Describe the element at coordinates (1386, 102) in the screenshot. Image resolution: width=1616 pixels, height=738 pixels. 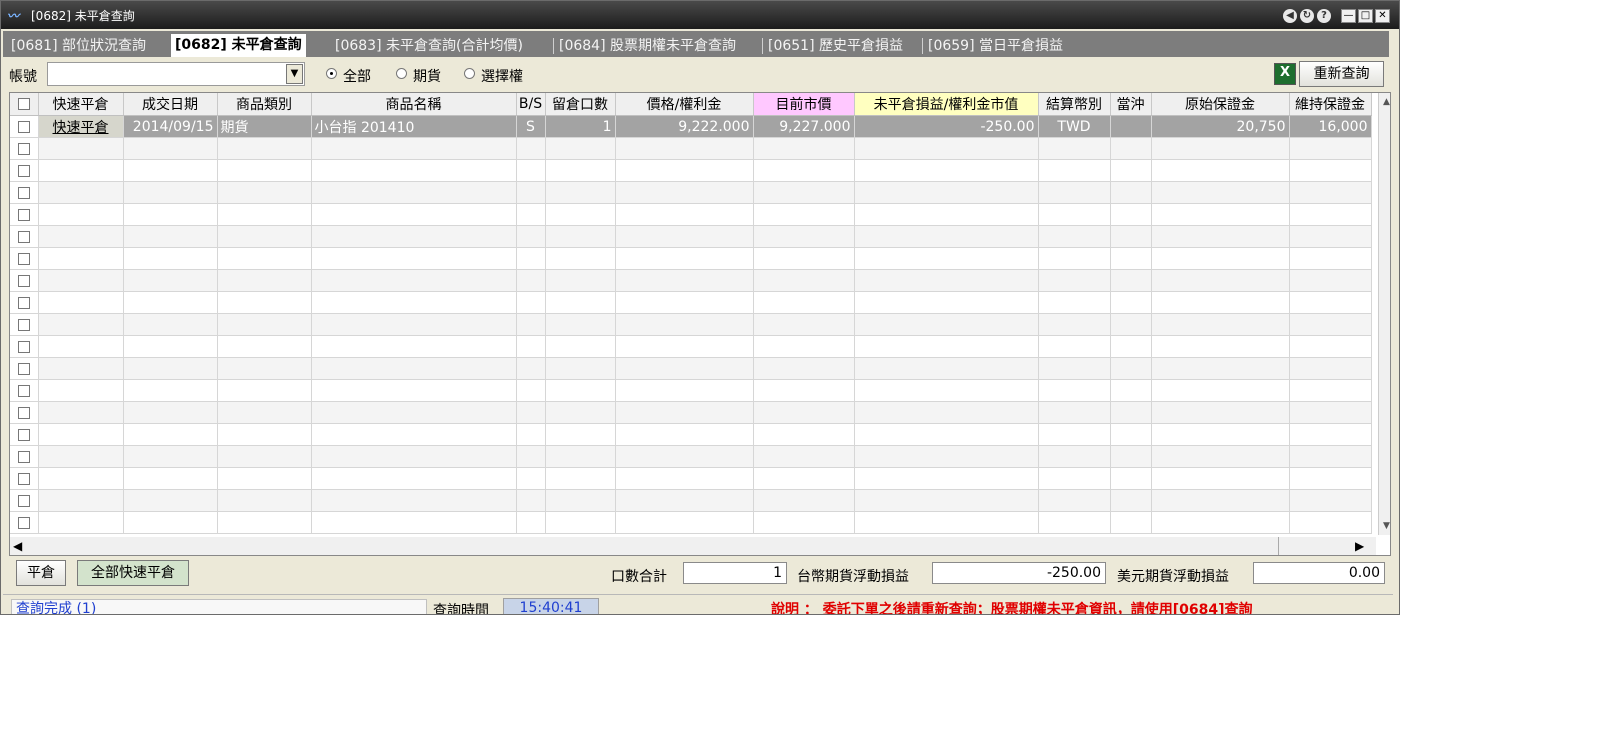
I see `scroll-up-icon: ▲` at that location.